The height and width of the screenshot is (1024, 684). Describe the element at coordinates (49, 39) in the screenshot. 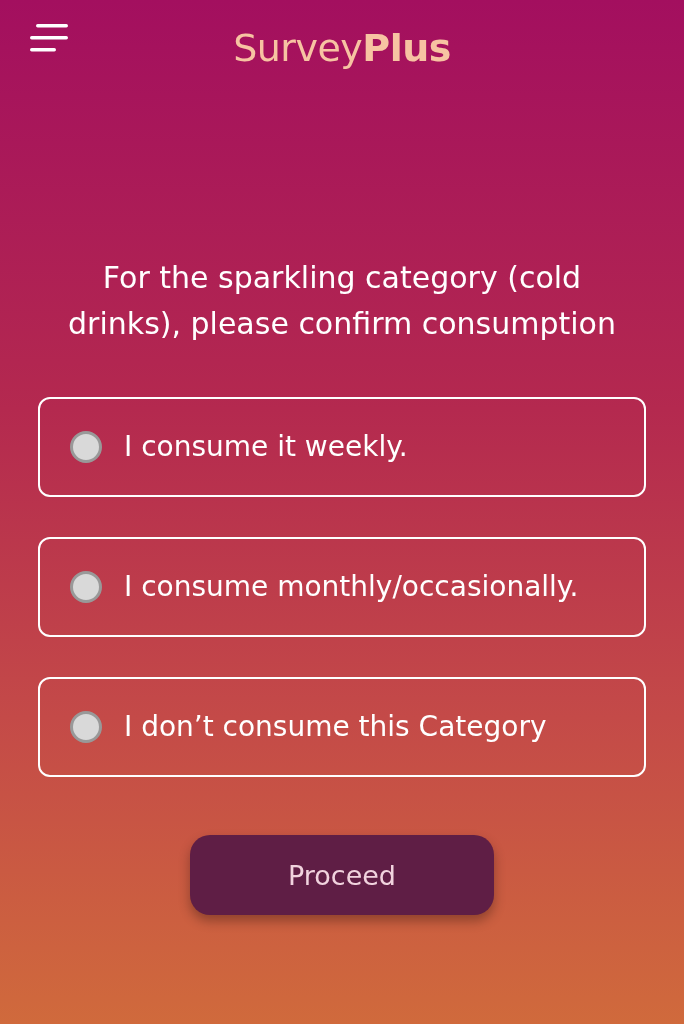

I see `menu-icon` at that location.